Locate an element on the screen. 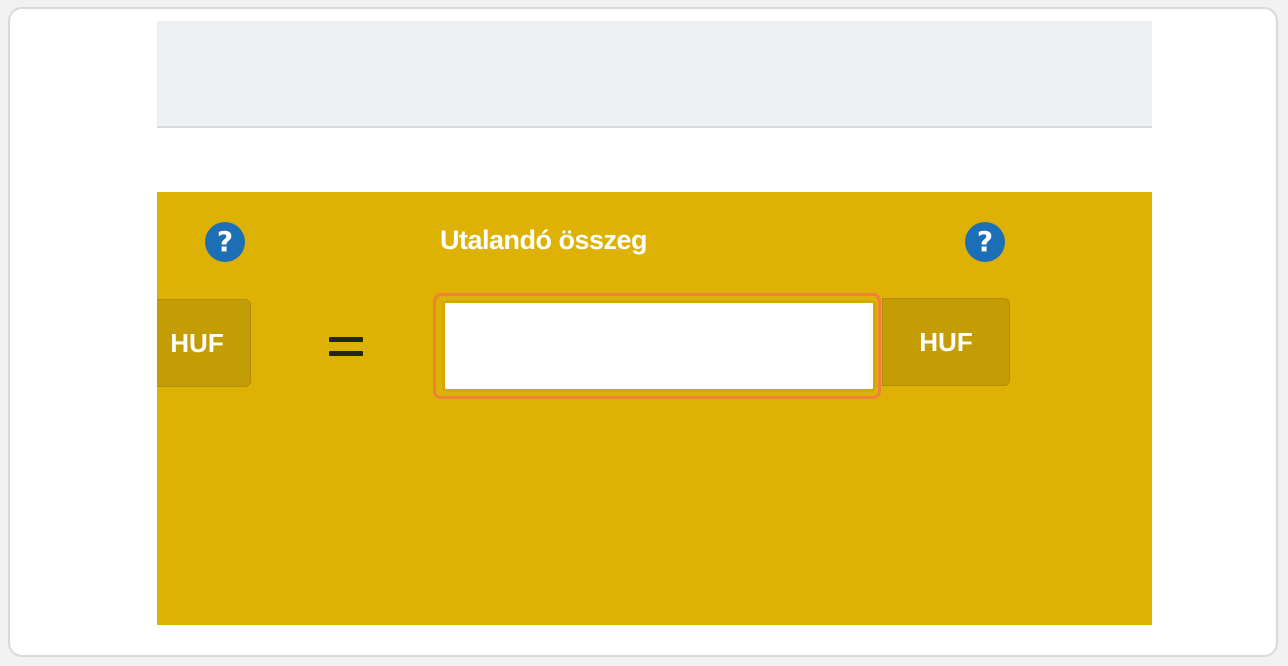 The image size is (1288, 666). source-currency-label: HUF is located at coordinates (197, 343).